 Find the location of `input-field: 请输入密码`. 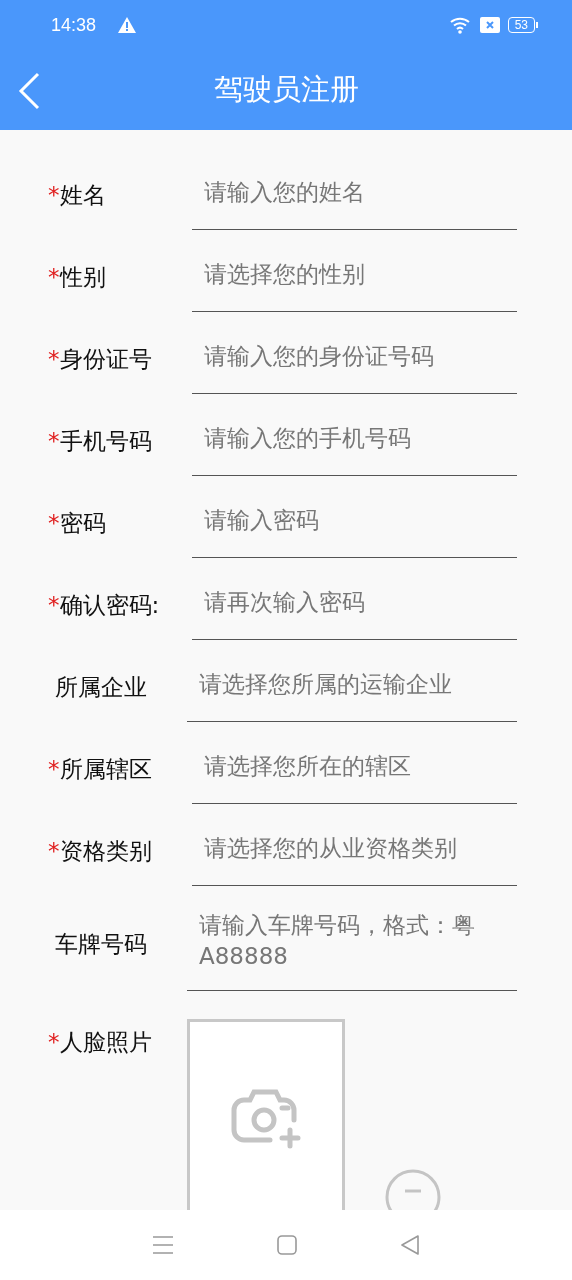

input-field: 请输入密码 is located at coordinates (354, 517).